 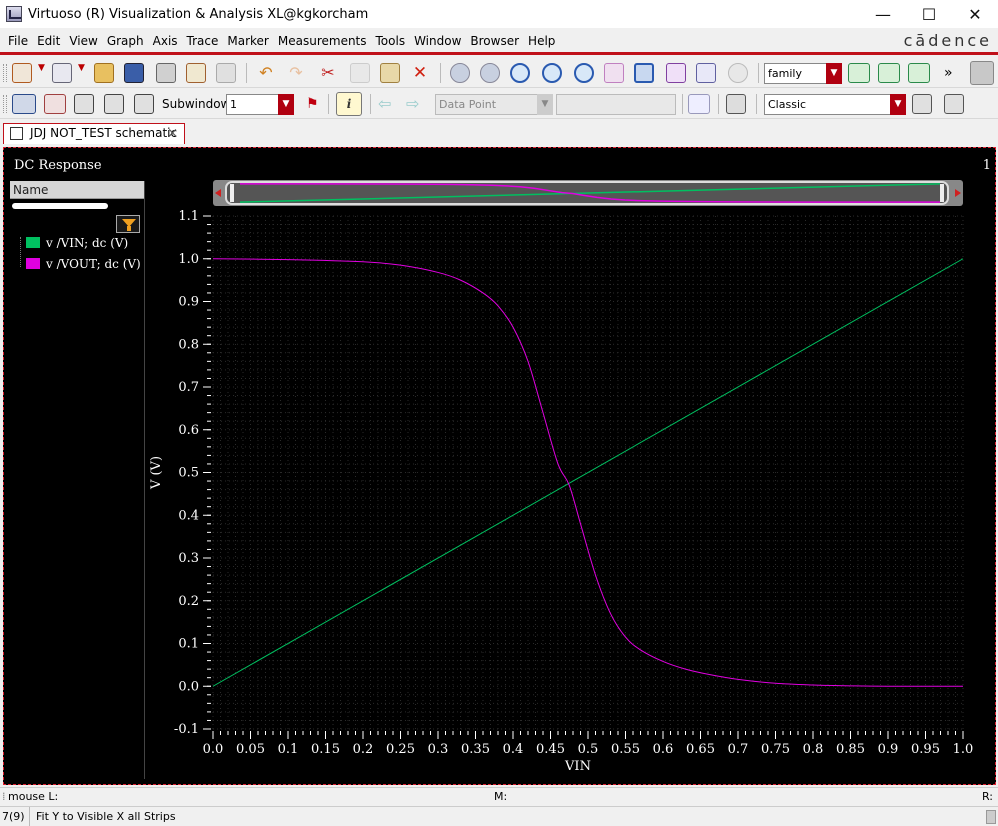 I want to click on fit-icon, so click(x=644, y=73).